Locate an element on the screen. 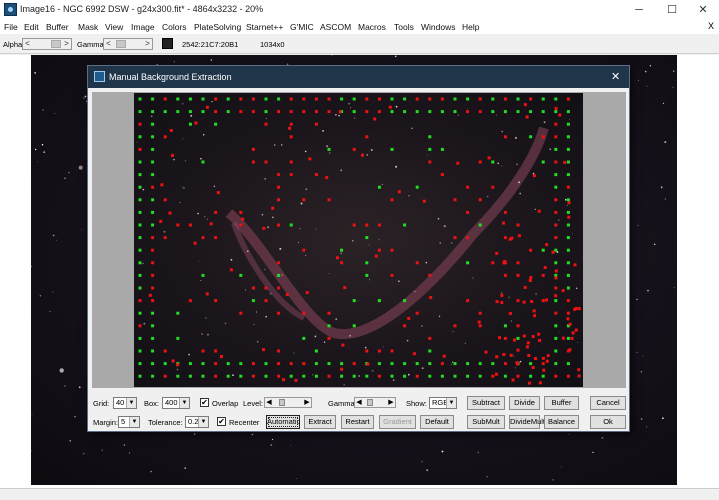  menu-tools: Tools is located at coordinates (404, 27).